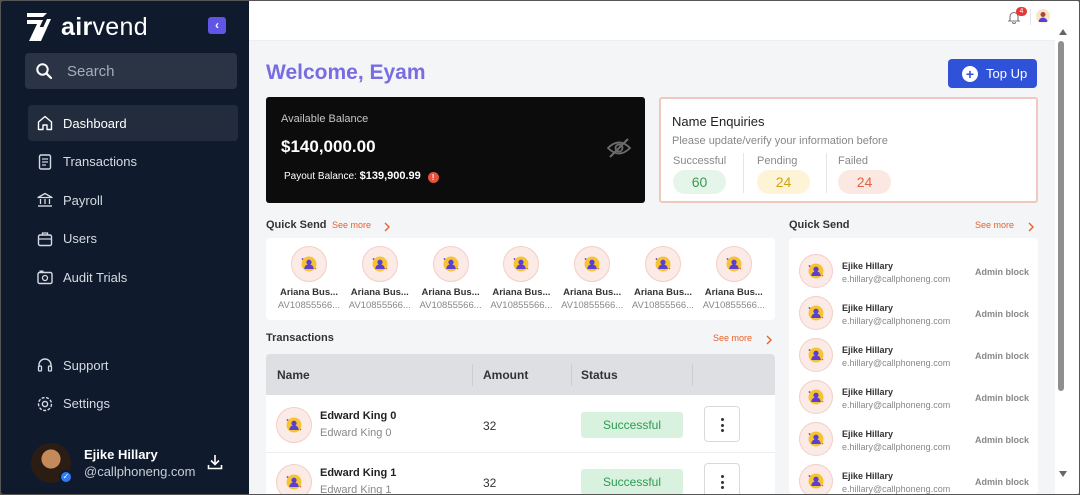 The image size is (1080, 495). What do you see at coordinates (433, 177) in the screenshot?
I see `warning-icon: !` at bounding box center [433, 177].